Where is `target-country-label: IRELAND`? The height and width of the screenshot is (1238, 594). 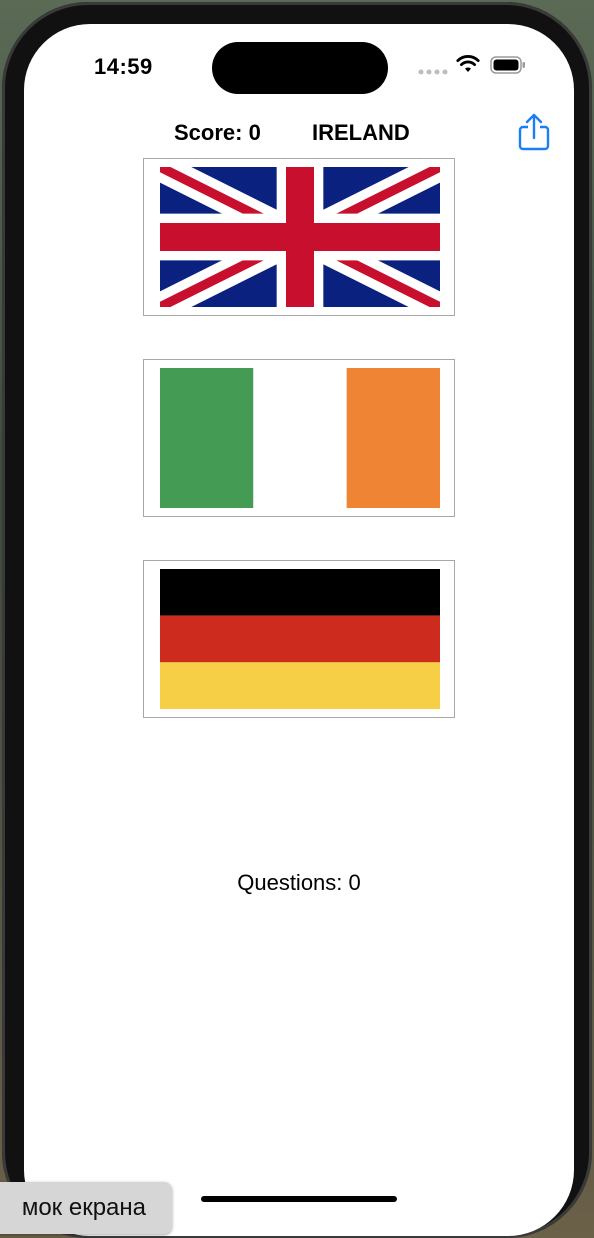 target-country-label: IRELAND is located at coordinates (361, 132).